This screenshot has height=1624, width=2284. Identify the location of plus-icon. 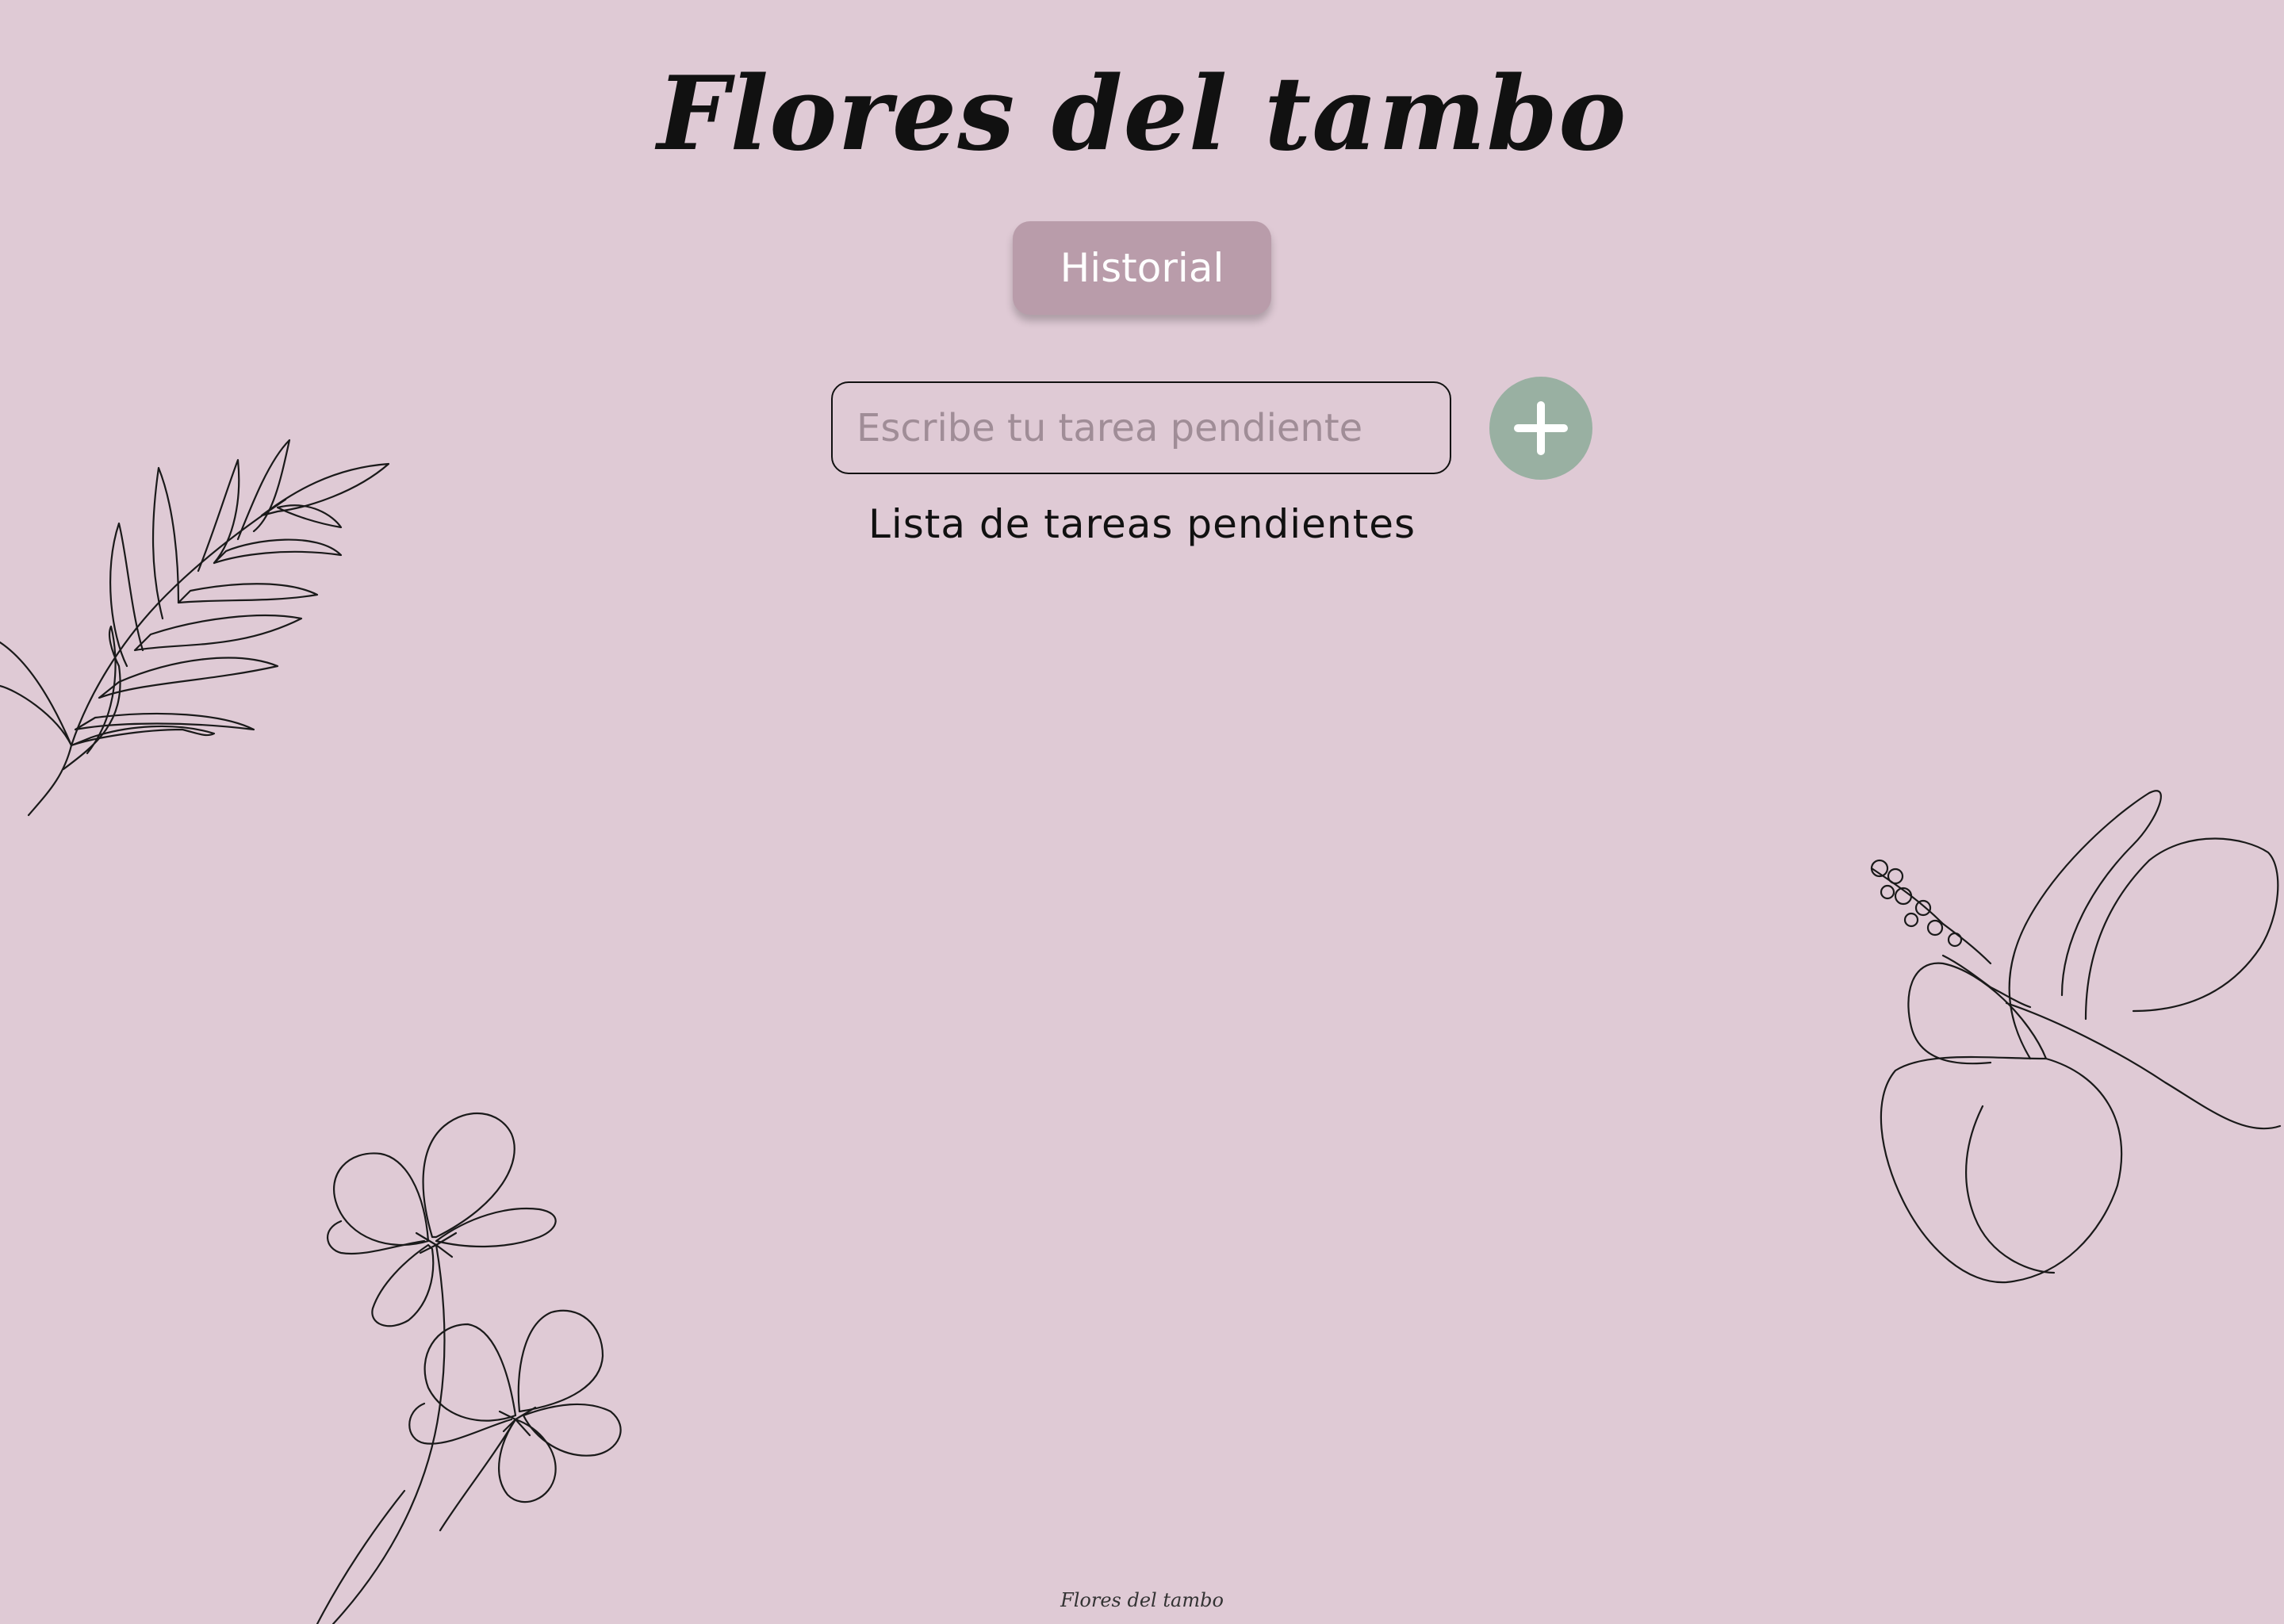
(1541, 428).